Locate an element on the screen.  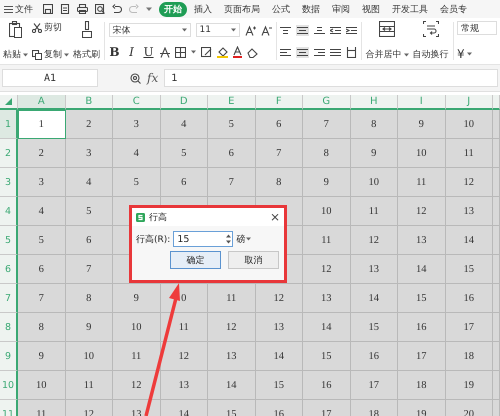
field-label: 行高(R): is located at coordinates (153, 240).